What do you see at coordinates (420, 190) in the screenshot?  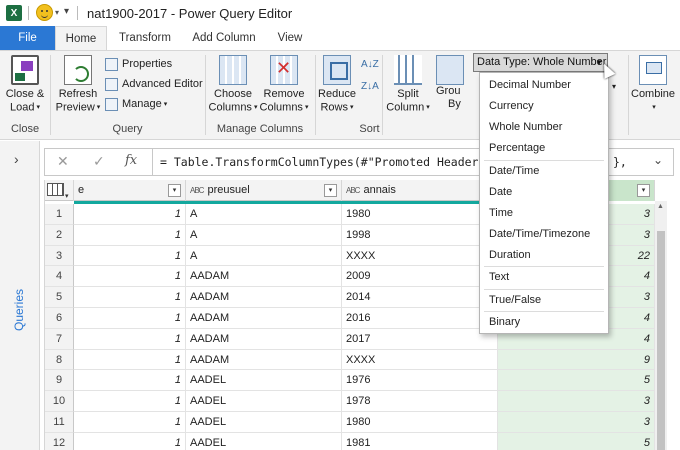 I see `column-header: ABCannais ▾` at bounding box center [420, 190].